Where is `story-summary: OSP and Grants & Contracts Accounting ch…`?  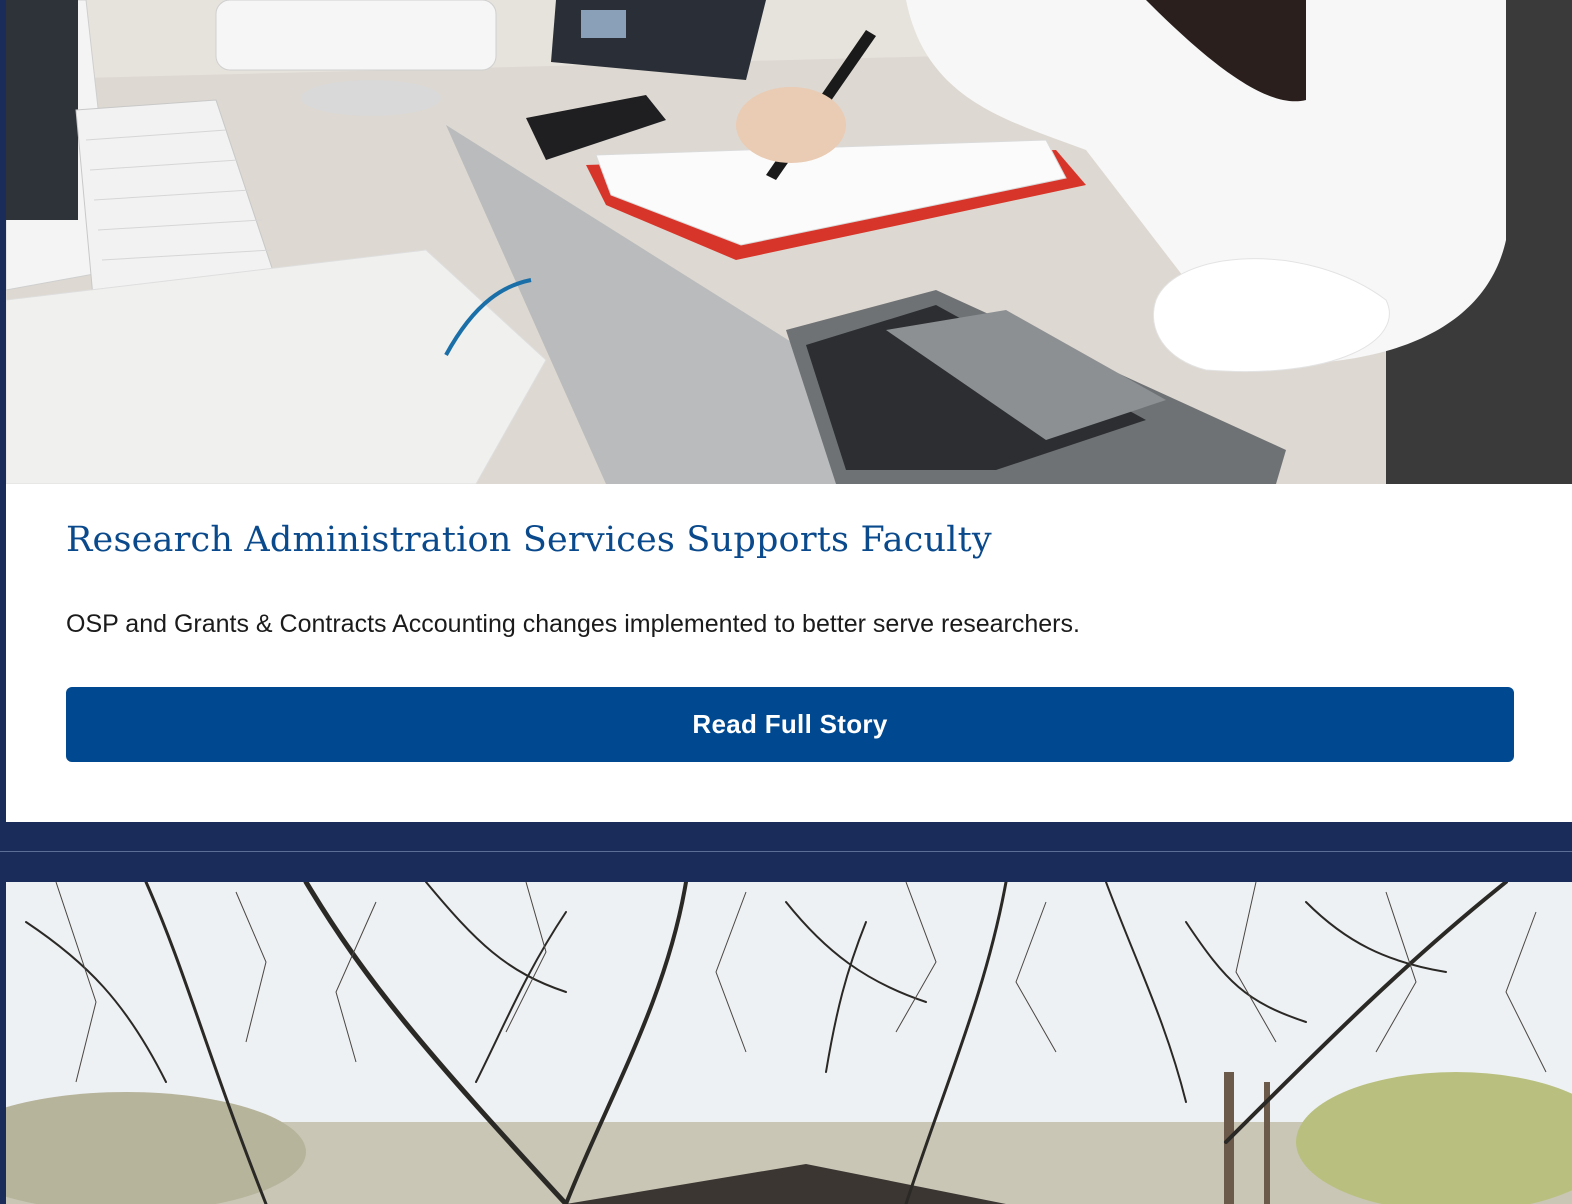 story-summary: OSP and Grants & Contracts Accounting ch… is located at coordinates (573, 624).